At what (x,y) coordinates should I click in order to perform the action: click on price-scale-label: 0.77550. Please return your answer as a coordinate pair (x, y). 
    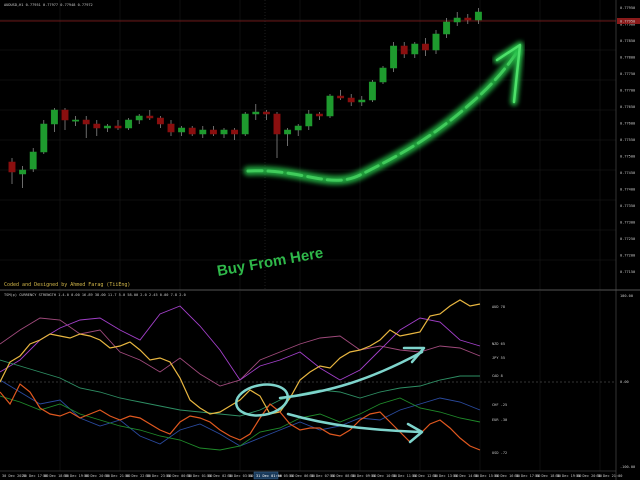
    Looking at the image, I should click on (627, 140).